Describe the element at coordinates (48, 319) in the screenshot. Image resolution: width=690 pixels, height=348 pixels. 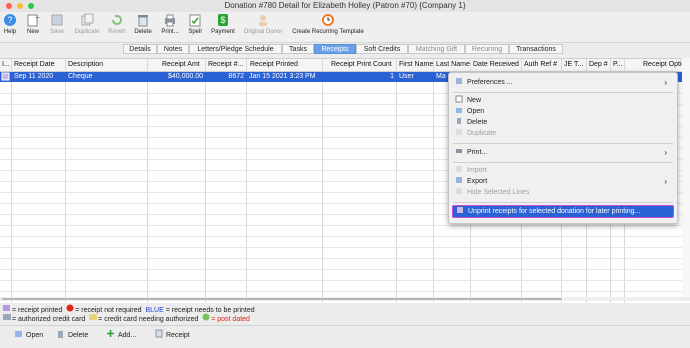
I see `legend-authorized-card: = authorized credit card` at that location.